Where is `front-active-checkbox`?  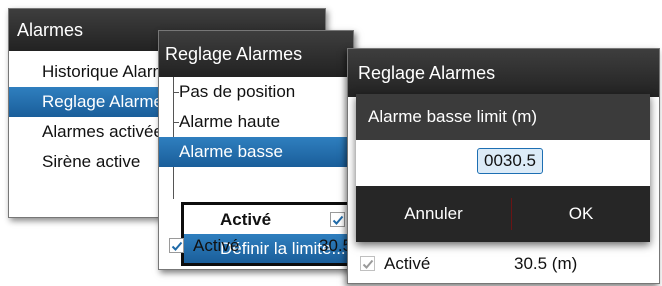
front-active-checkbox is located at coordinates (367, 263).